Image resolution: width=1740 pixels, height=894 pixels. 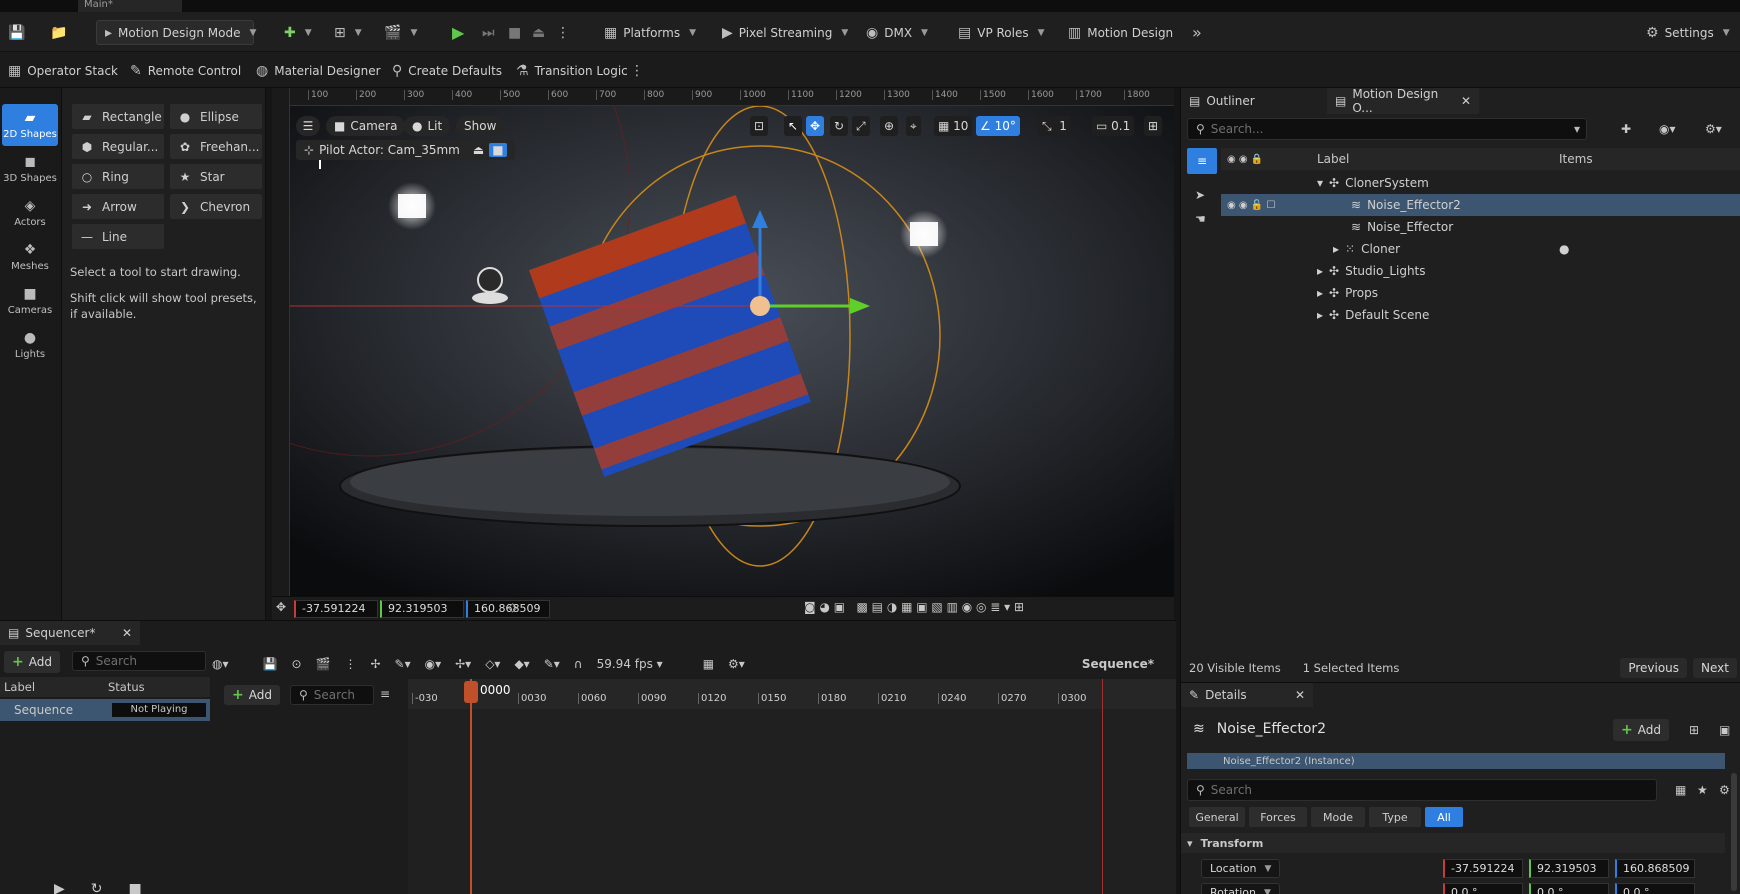 I want to click on more-chevron-icon: », so click(x=1197, y=32).